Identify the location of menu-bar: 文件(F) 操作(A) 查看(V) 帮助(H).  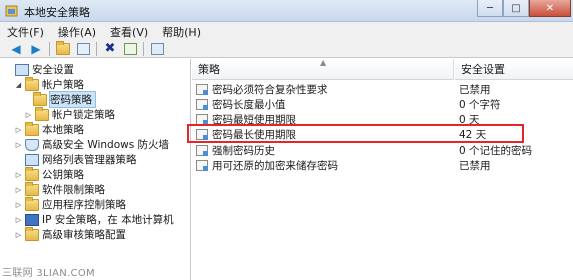
(286, 31).